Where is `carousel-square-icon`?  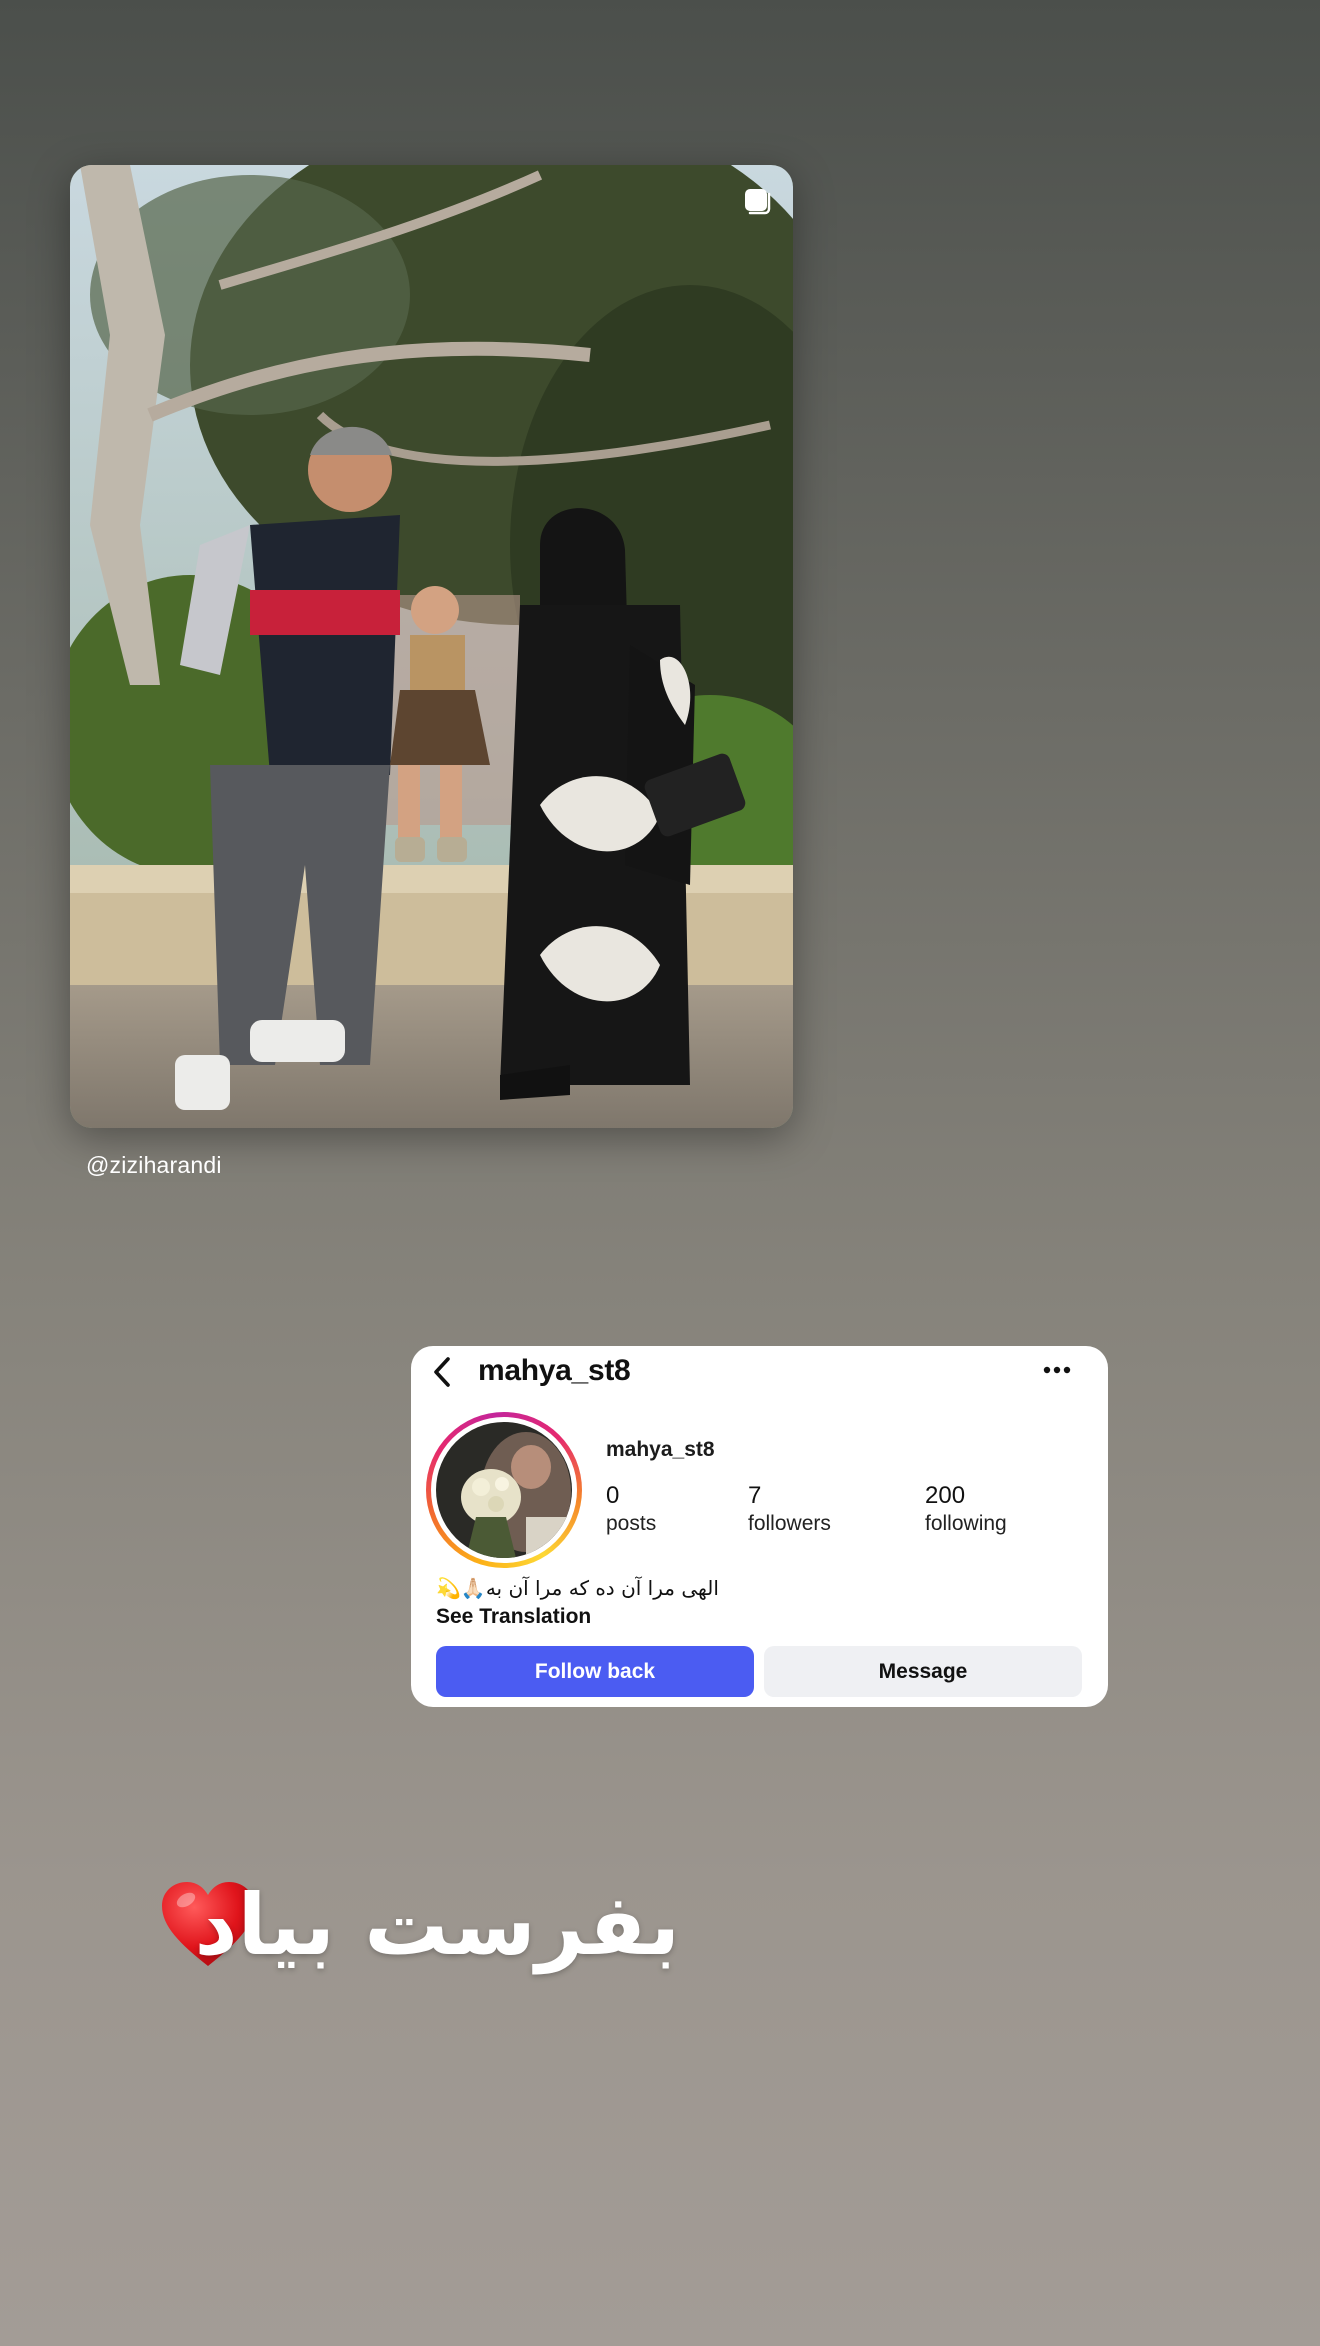
carousel-square-icon is located at coordinates (758, 202).